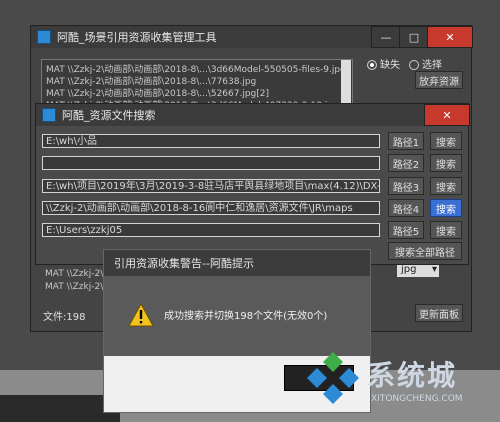 This screenshot has height=422, width=500. Describe the element at coordinates (425, 251) in the screenshot. I see `search-all-paths-button: 搜索全部路径` at that location.